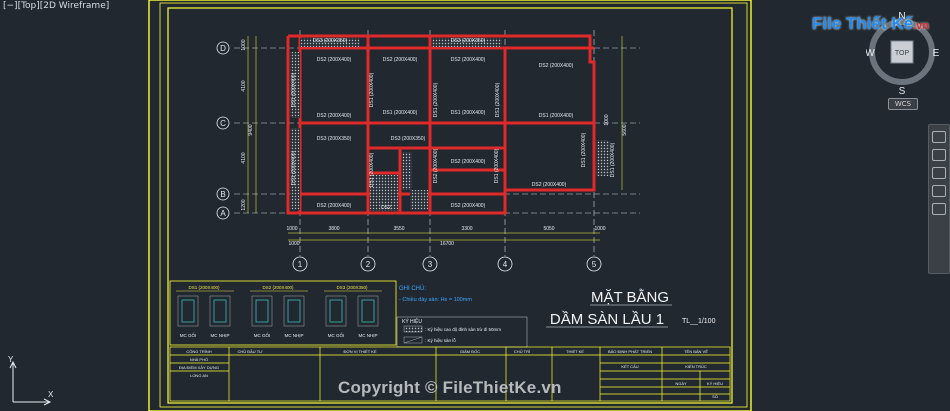  Describe the element at coordinates (222, 194) in the screenshot. I see `grid-row-b: B` at that location.